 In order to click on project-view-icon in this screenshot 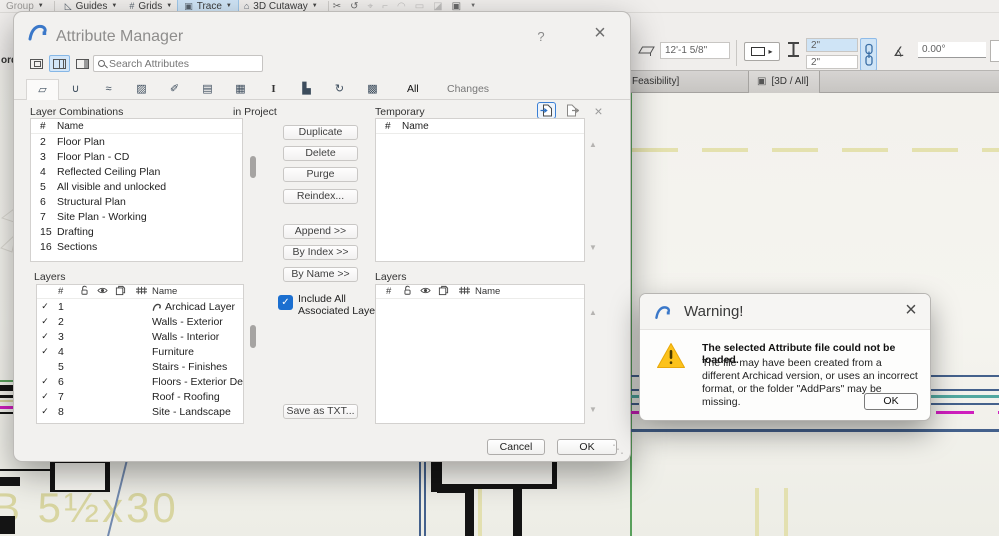, I will do `click(36, 63)`.